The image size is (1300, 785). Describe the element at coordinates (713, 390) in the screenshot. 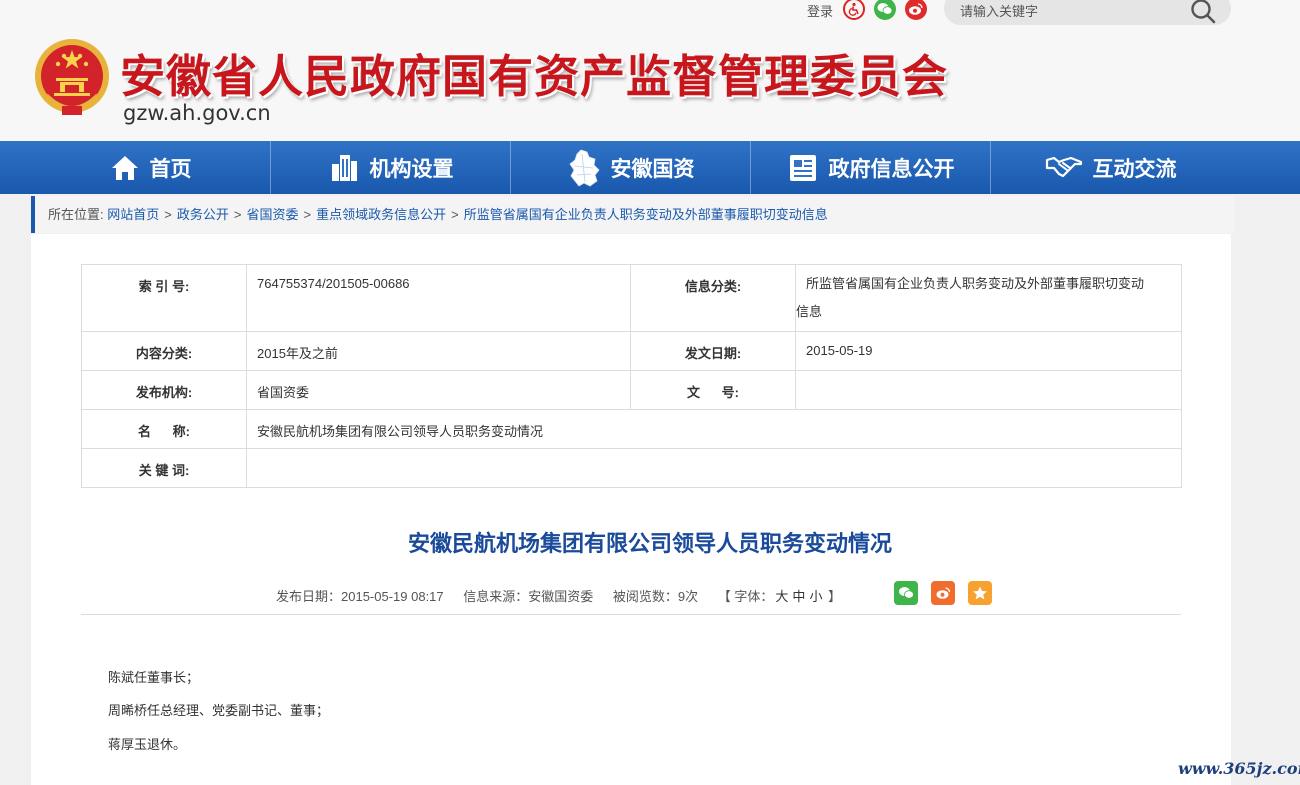

I see `doc-number-label: 文 号:` at that location.